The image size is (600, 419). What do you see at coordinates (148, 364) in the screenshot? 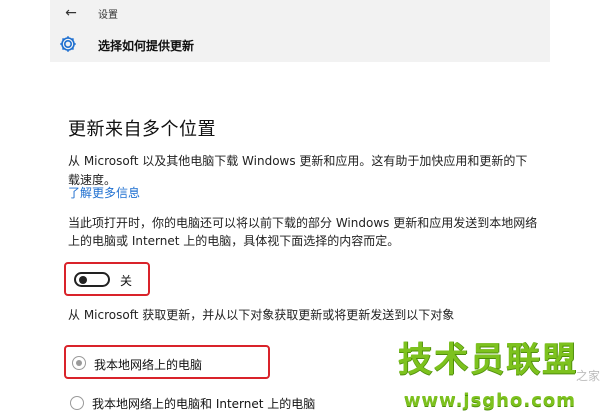
I see `radio-local-network-label: 我本地网络上的电脑` at bounding box center [148, 364].